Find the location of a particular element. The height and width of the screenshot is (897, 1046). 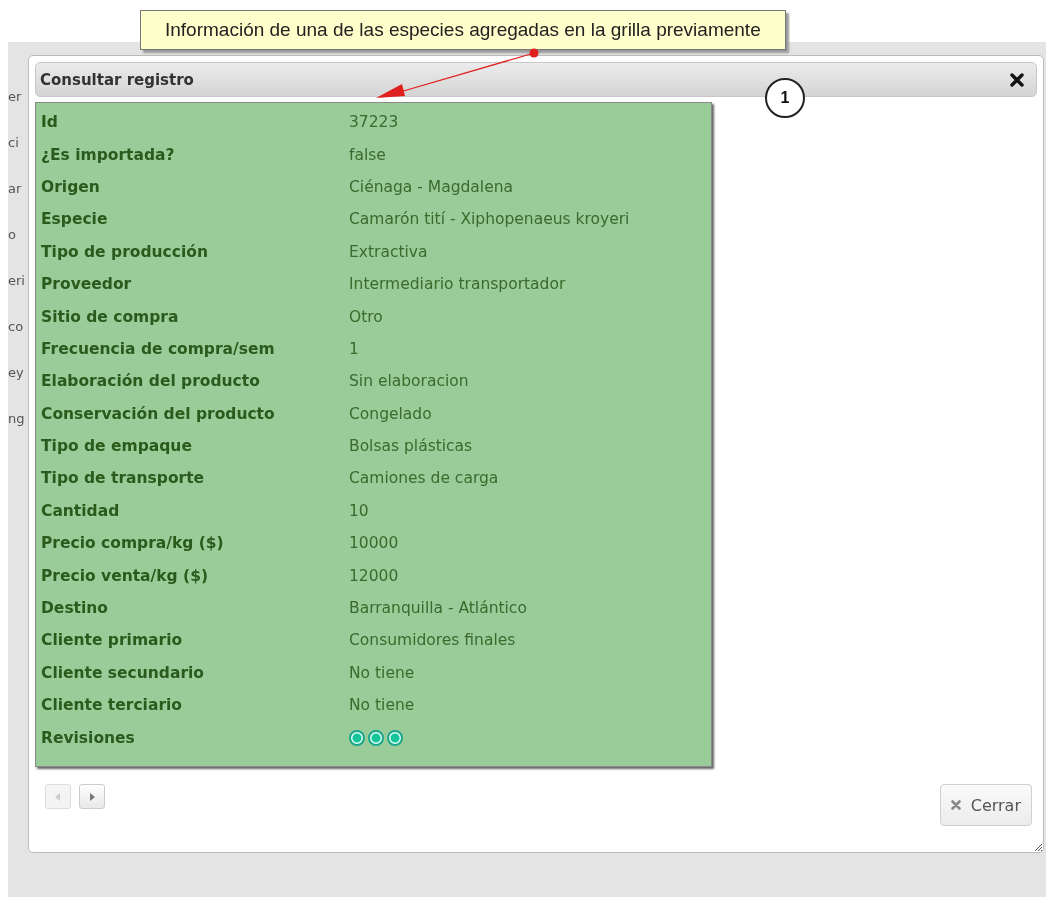

field-label: Origen is located at coordinates (71, 186).